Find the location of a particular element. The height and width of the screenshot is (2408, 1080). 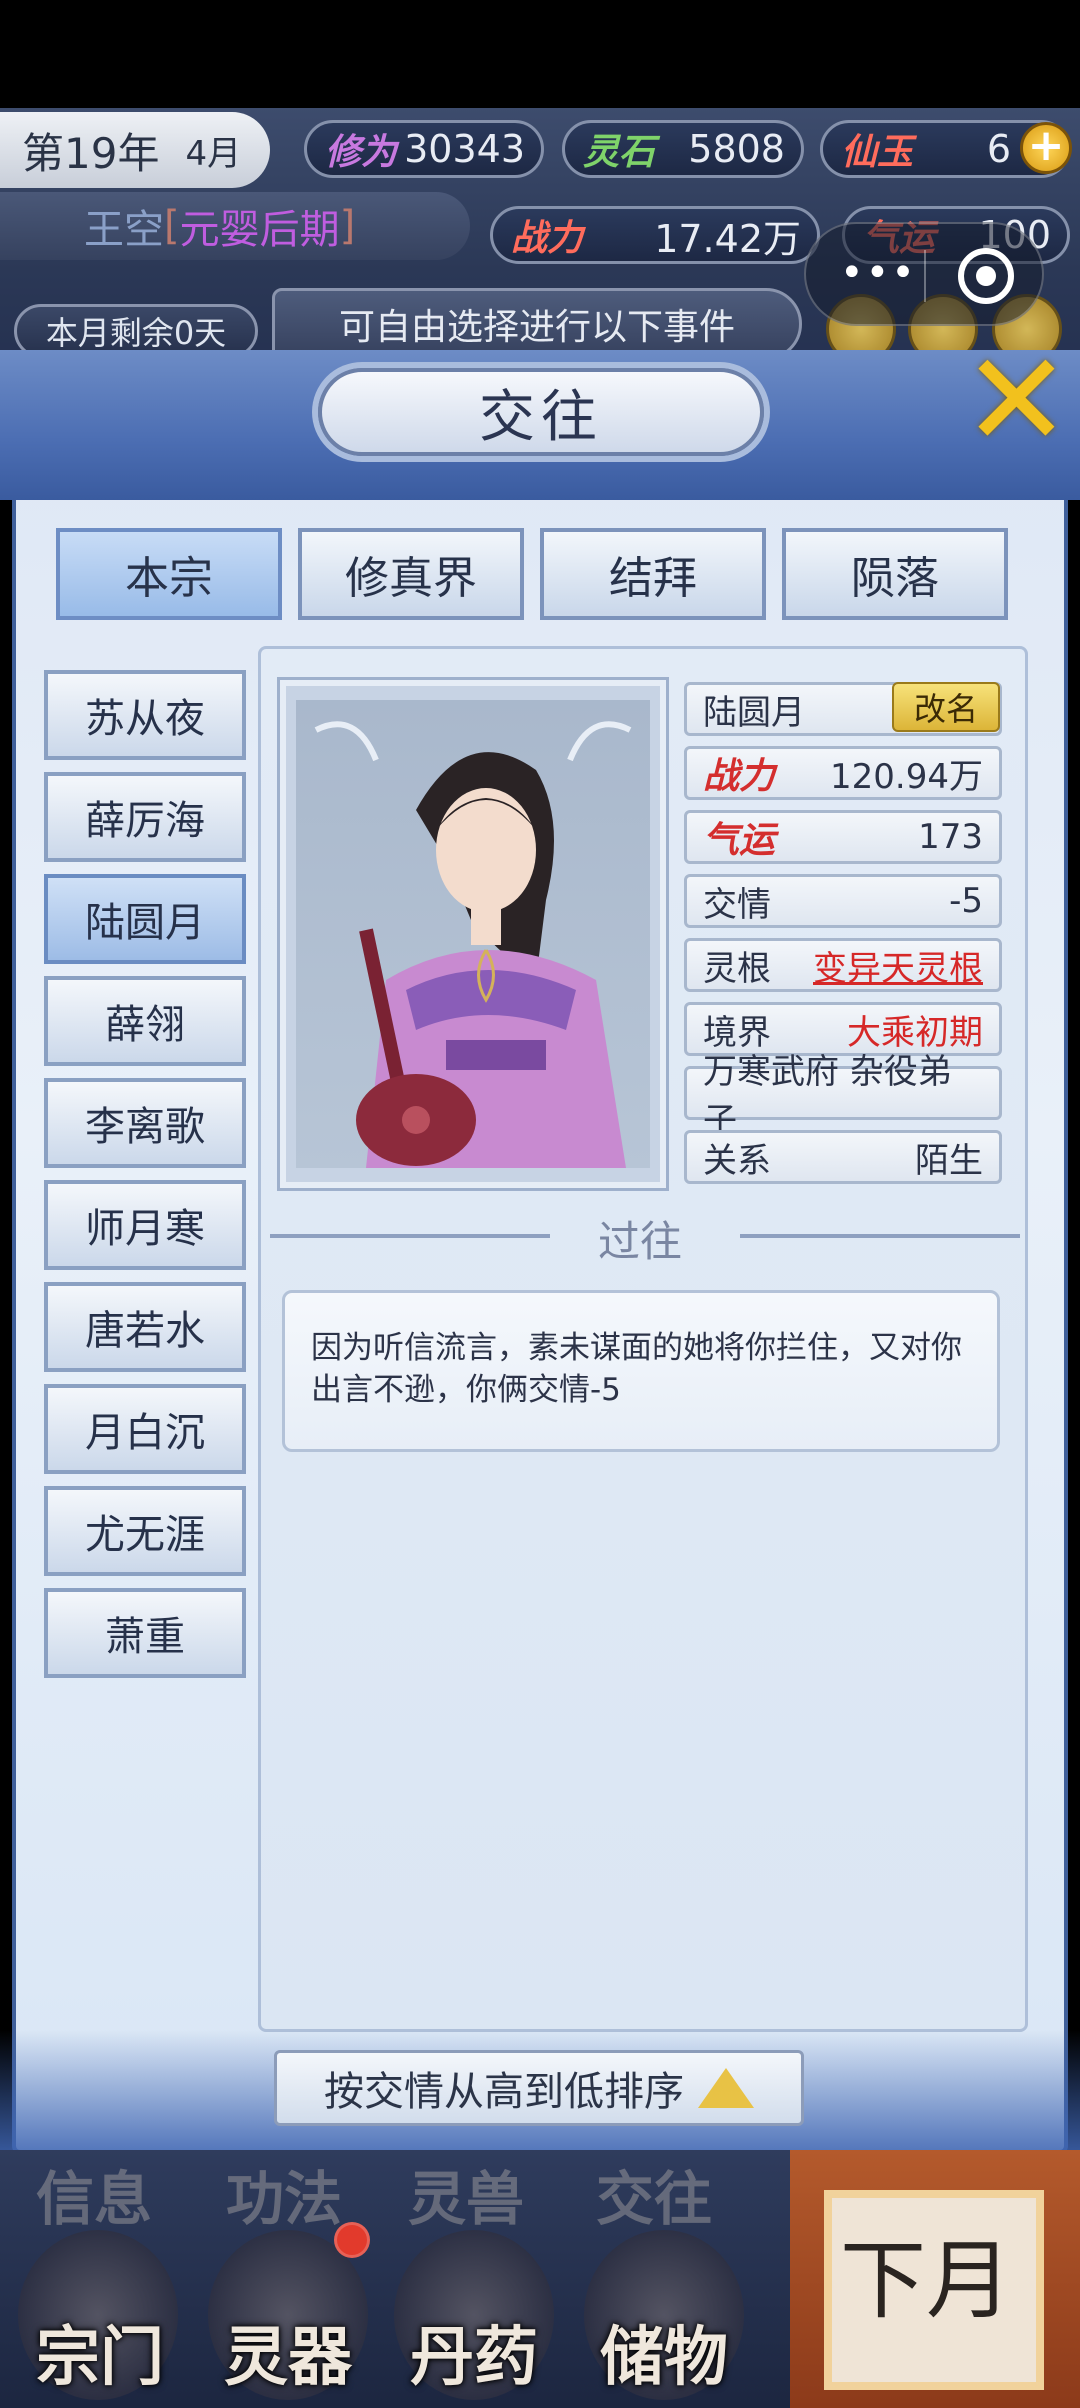

miniprogram-capsule: ••• is located at coordinates (924, 274).